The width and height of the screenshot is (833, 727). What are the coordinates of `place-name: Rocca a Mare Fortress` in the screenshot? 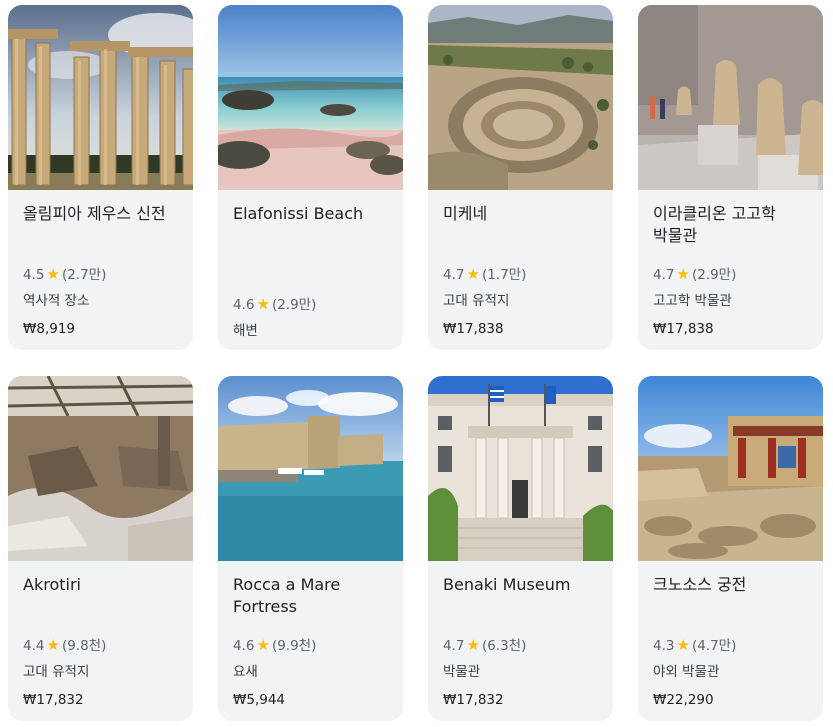 It's located at (287, 595).